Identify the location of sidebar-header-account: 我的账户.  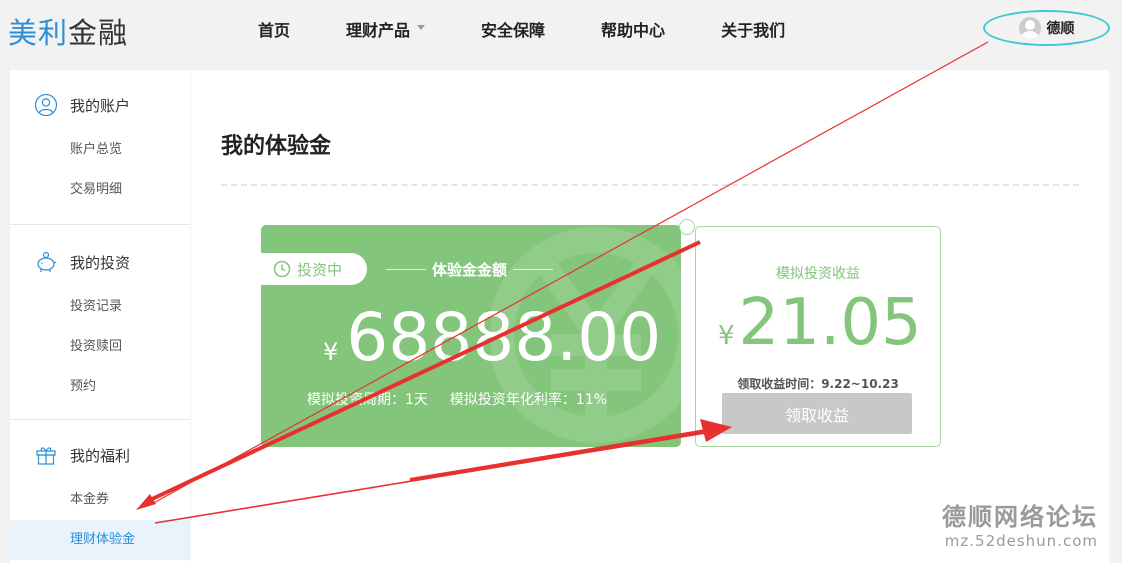
(100, 105).